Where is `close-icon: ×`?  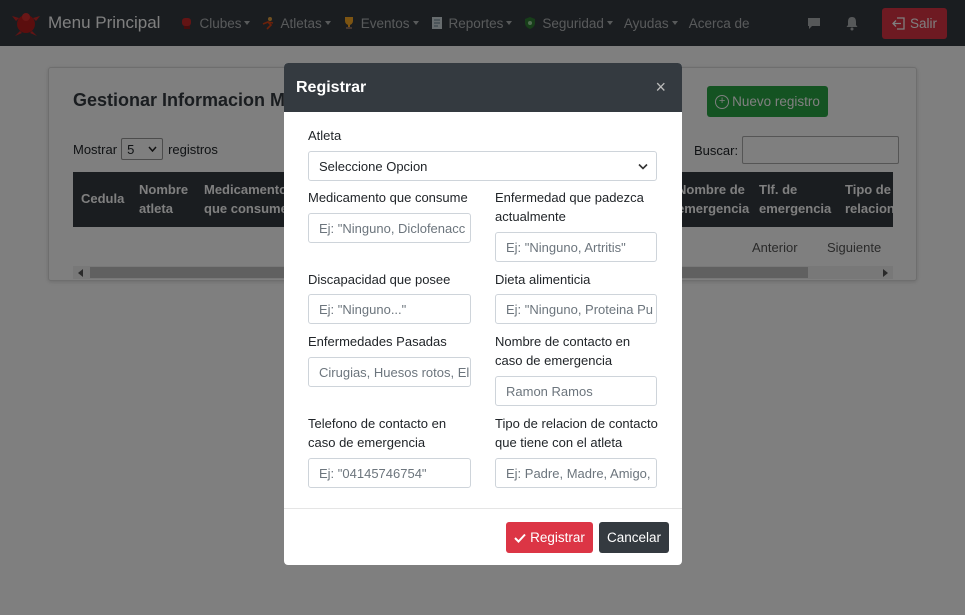
close-icon: × is located at coordinates (660, 87).